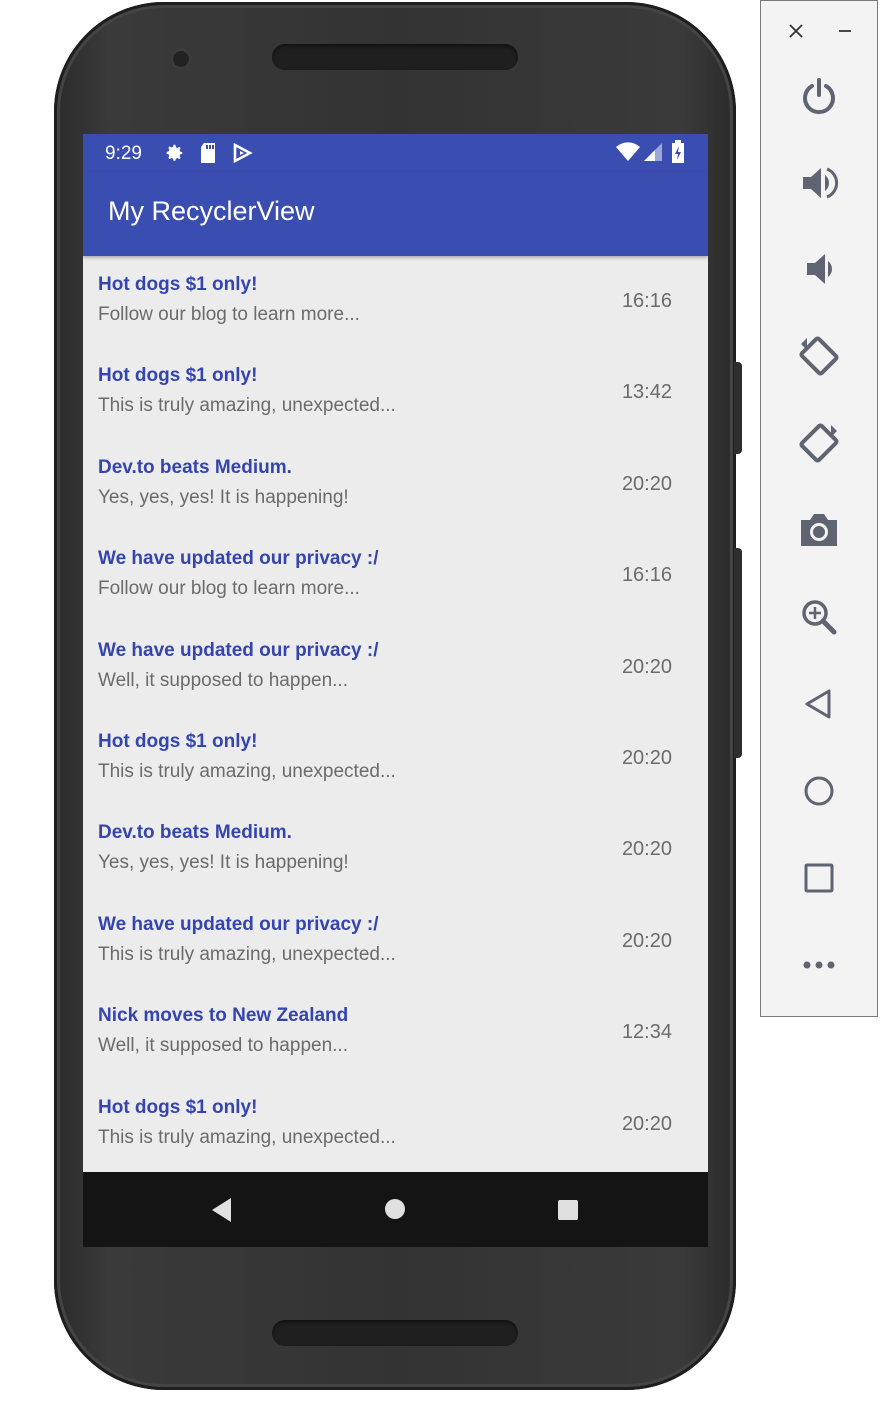  I want to click on panel-back-button, so click(819, 704).